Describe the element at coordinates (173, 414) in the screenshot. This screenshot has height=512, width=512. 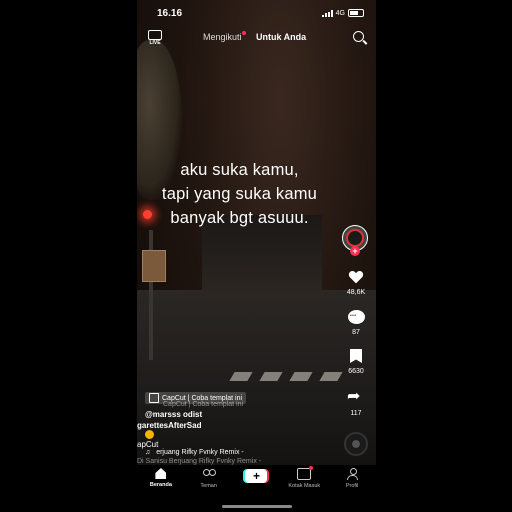
I see `creator-username: @marsss odist` at that location.